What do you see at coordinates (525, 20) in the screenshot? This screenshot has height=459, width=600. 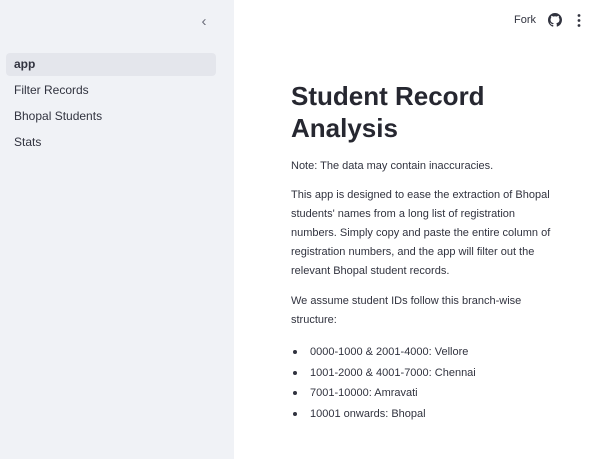 I see `fork-button: Fork` at bounding box center [525, 20].